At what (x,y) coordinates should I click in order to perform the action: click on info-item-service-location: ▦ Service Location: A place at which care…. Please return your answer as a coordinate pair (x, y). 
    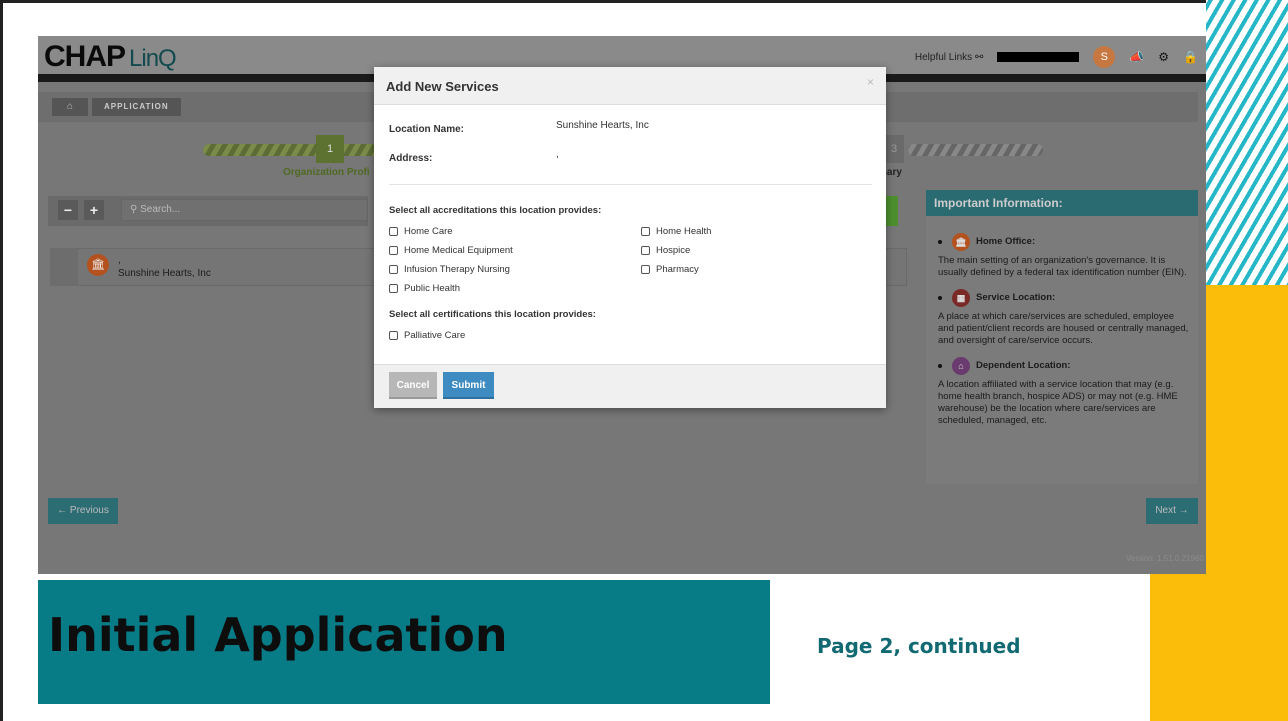
    Looking at the image, I should click on (1064, 318).